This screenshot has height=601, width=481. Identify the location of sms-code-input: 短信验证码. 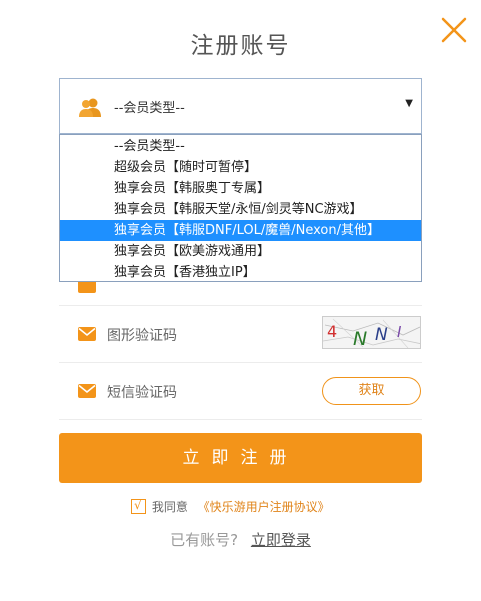
(142, 392).